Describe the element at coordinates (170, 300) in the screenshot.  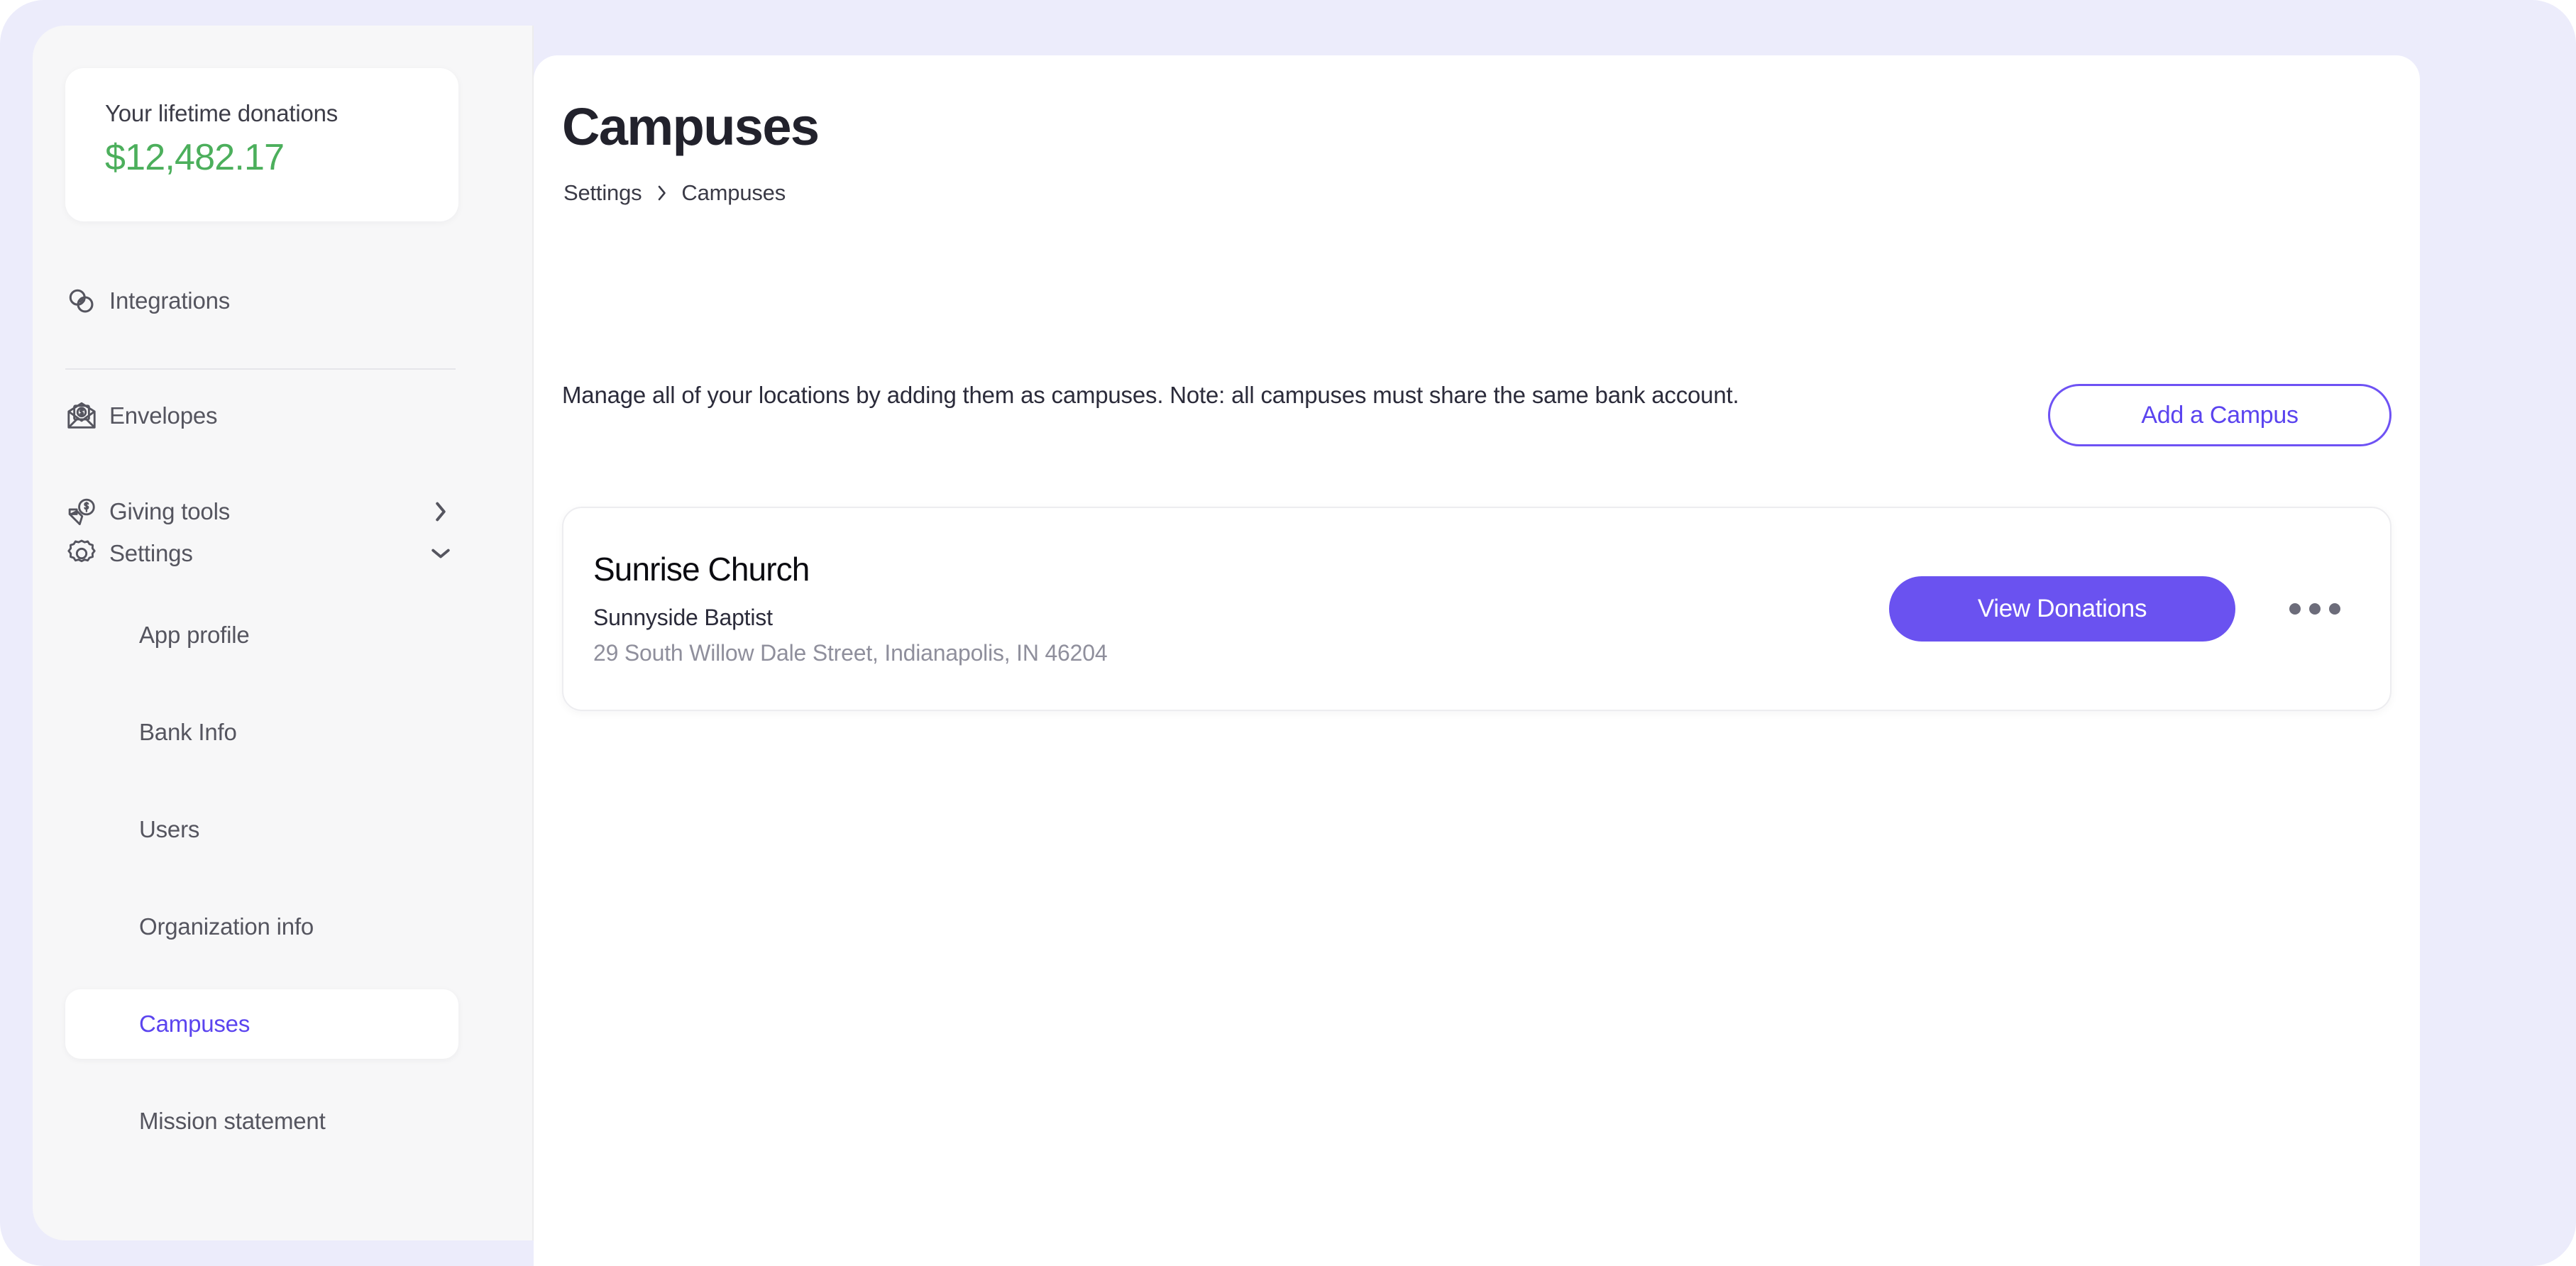
I see `sidebar-item-label: Integrations` at that location.